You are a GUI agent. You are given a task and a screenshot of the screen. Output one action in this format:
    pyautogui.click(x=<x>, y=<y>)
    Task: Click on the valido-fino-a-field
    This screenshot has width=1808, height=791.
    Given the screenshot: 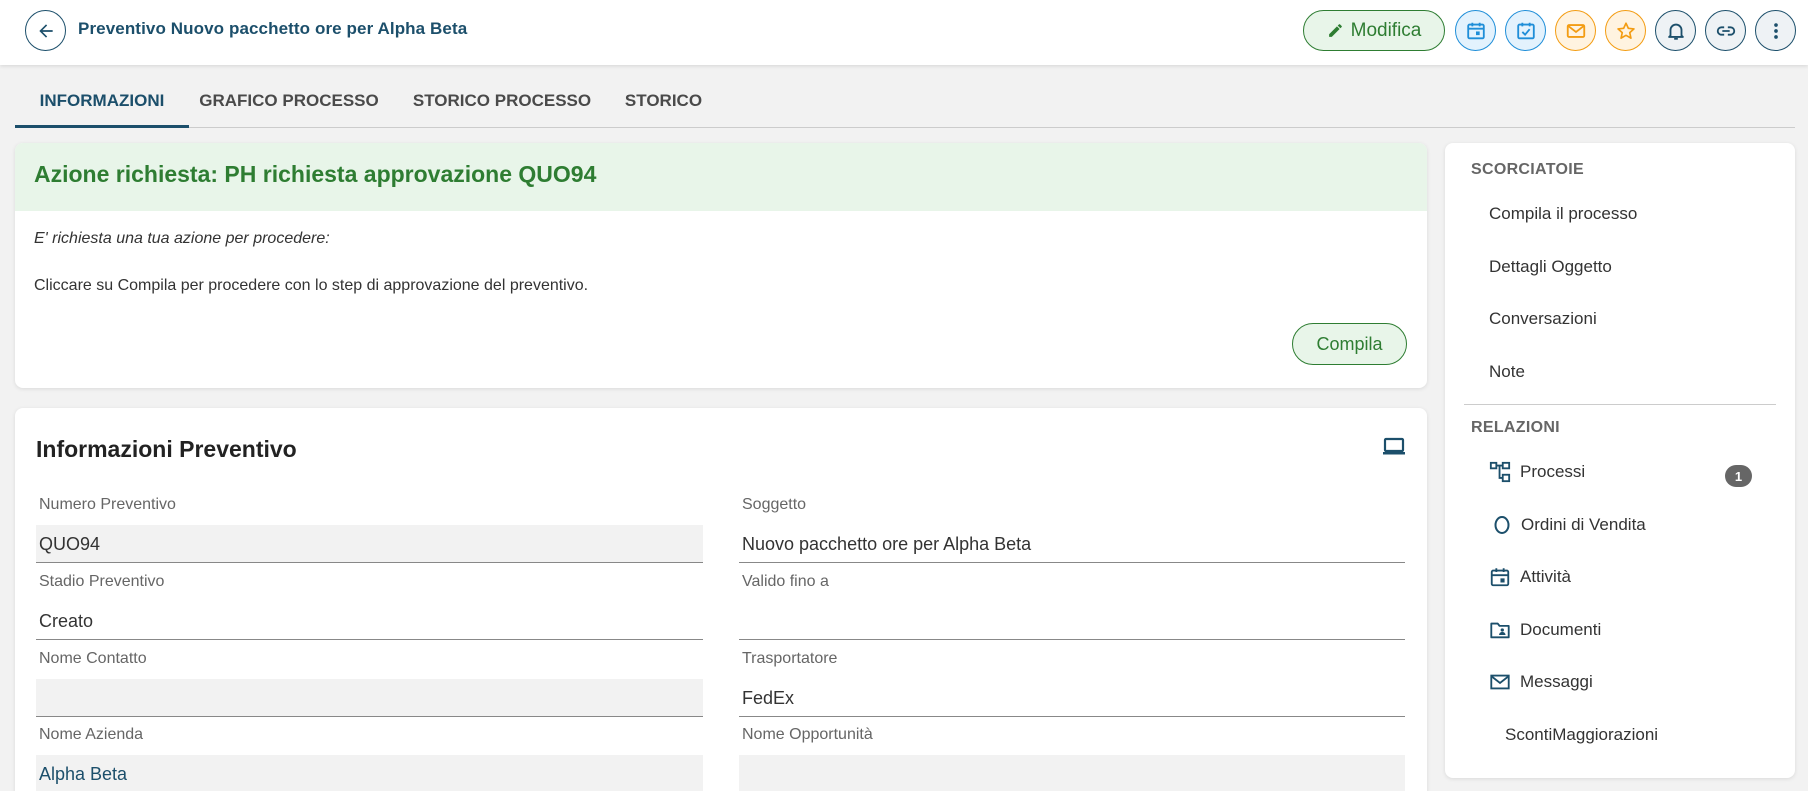 What is the action you would take?
    pyautogui.click(x=1072, y=621)
    